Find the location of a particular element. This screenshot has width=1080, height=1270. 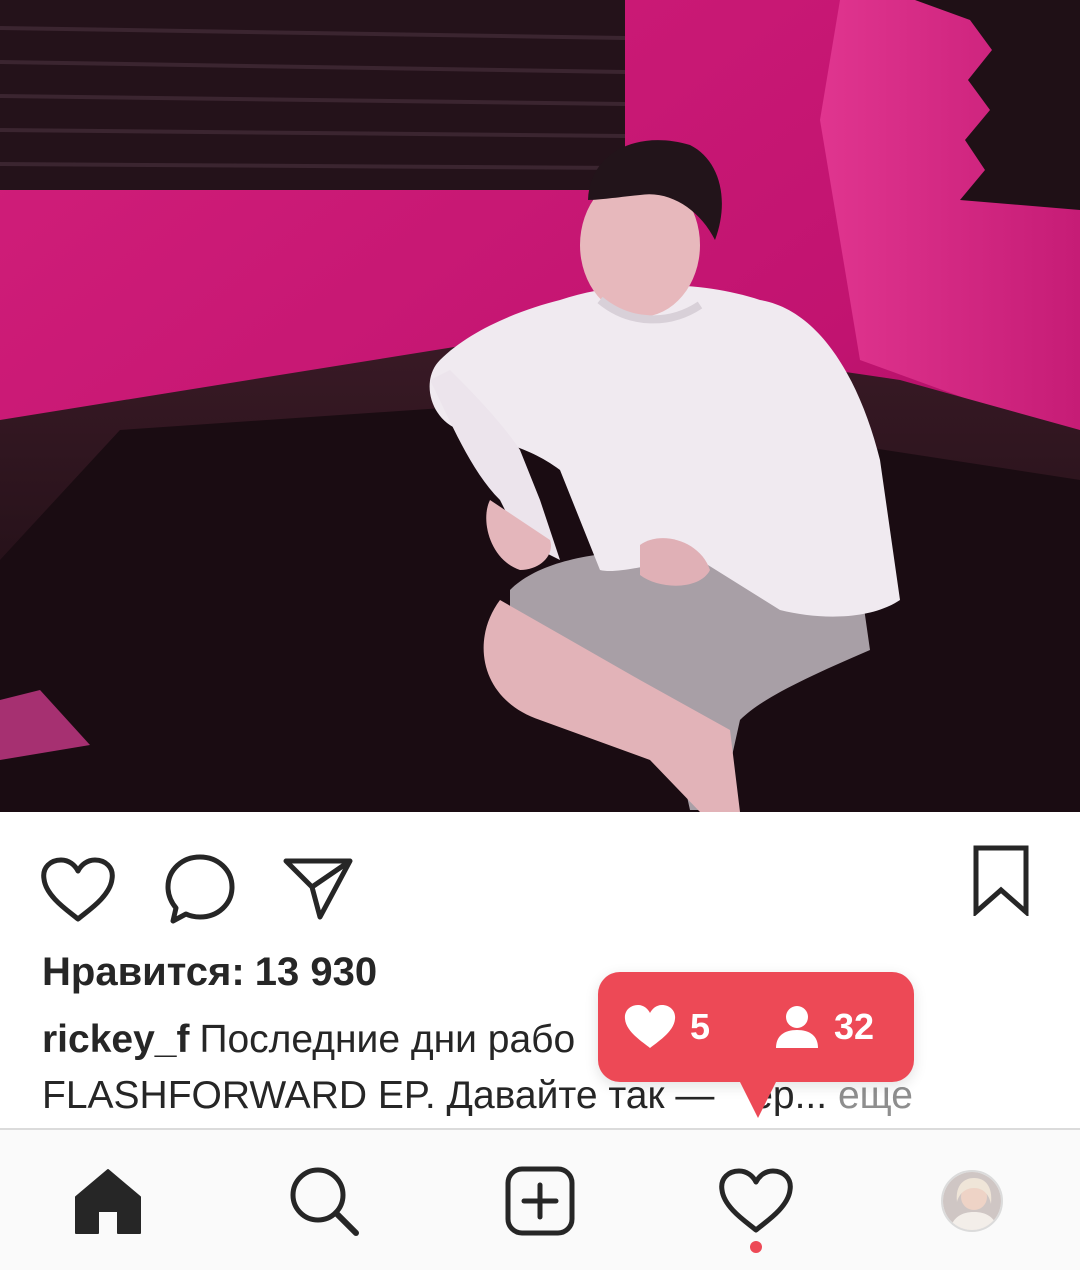

search-icon is located at coordinates (324, 1201).